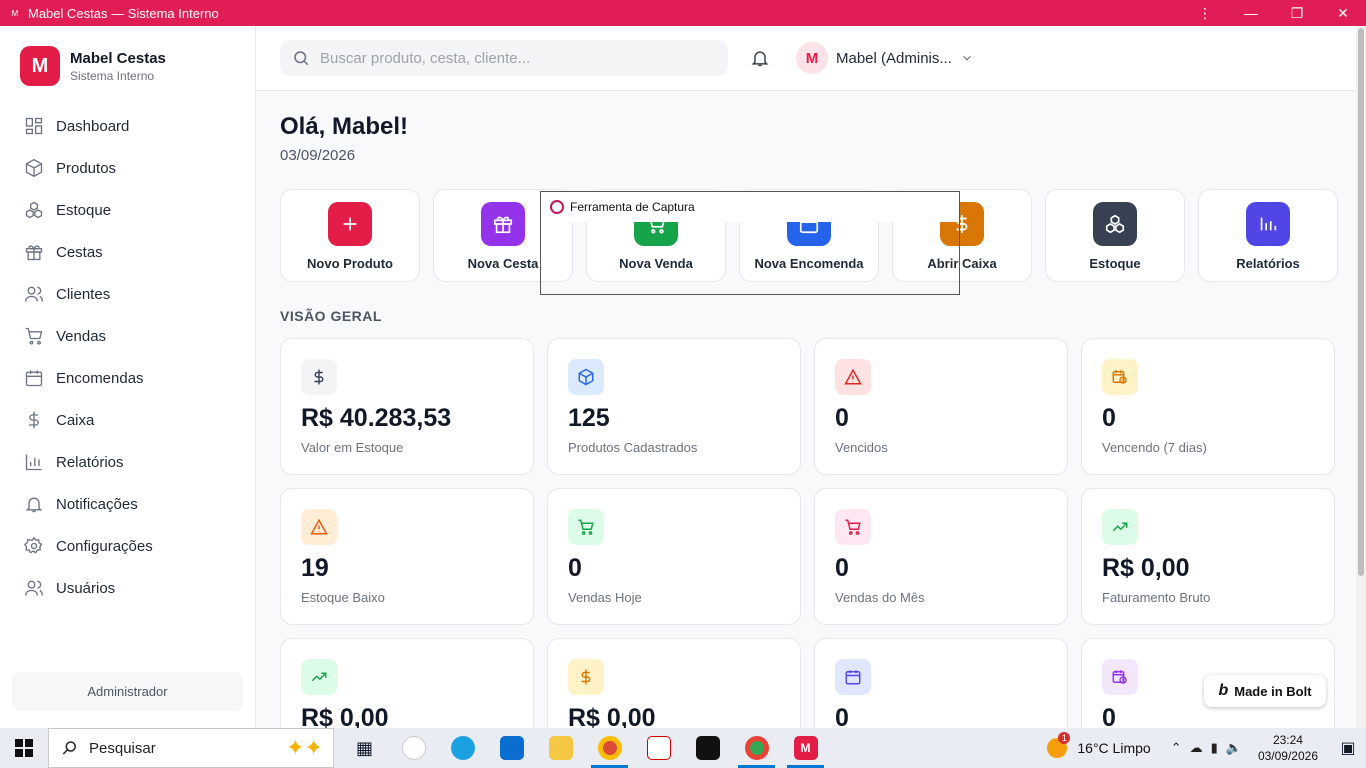  I want to click on sidebar-item-configuracoes: Configurações, so click(128, 546).